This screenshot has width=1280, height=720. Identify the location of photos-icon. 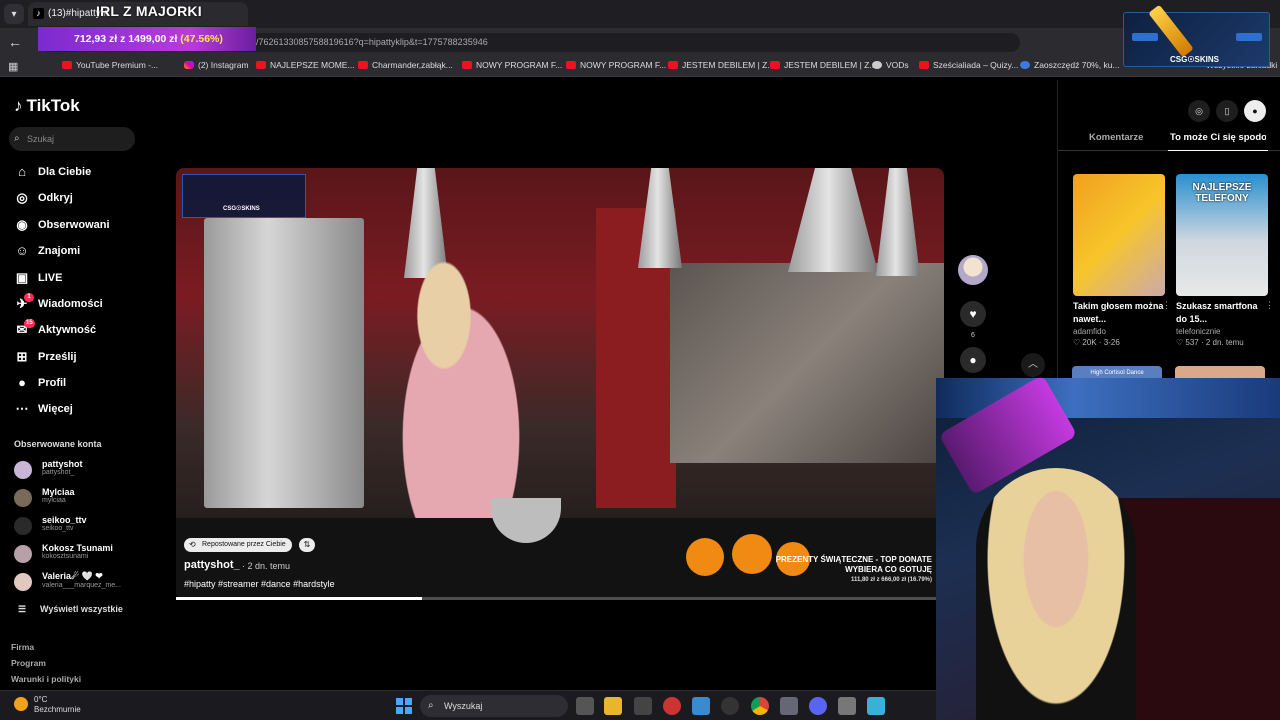
(701, 706).